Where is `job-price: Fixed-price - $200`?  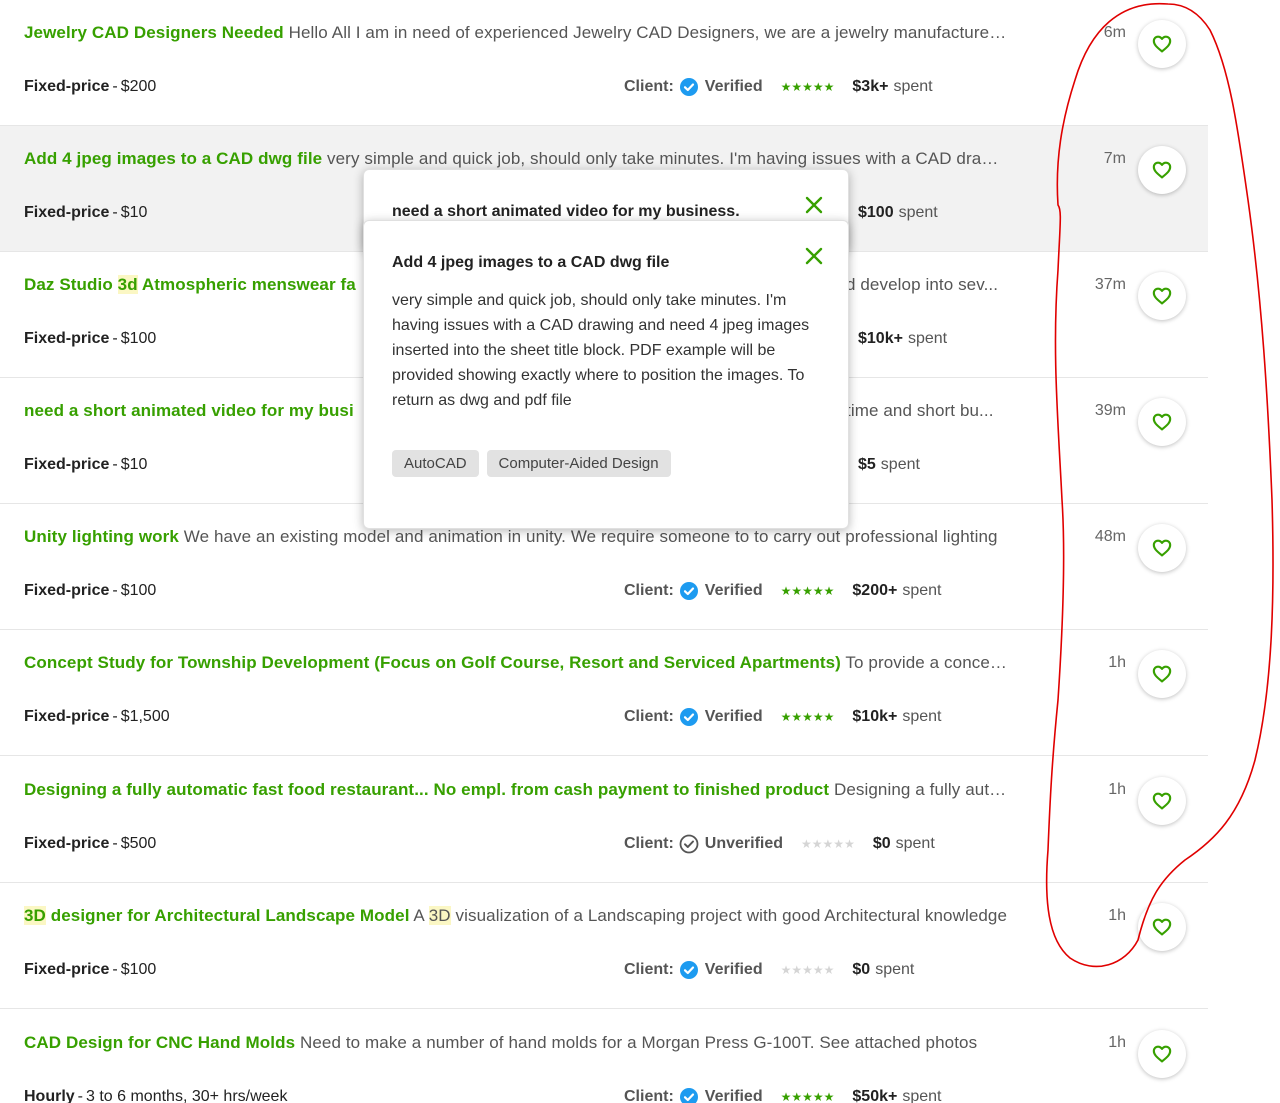 job-price: Fixed-price - $200 is located at coordinates (90, 87).